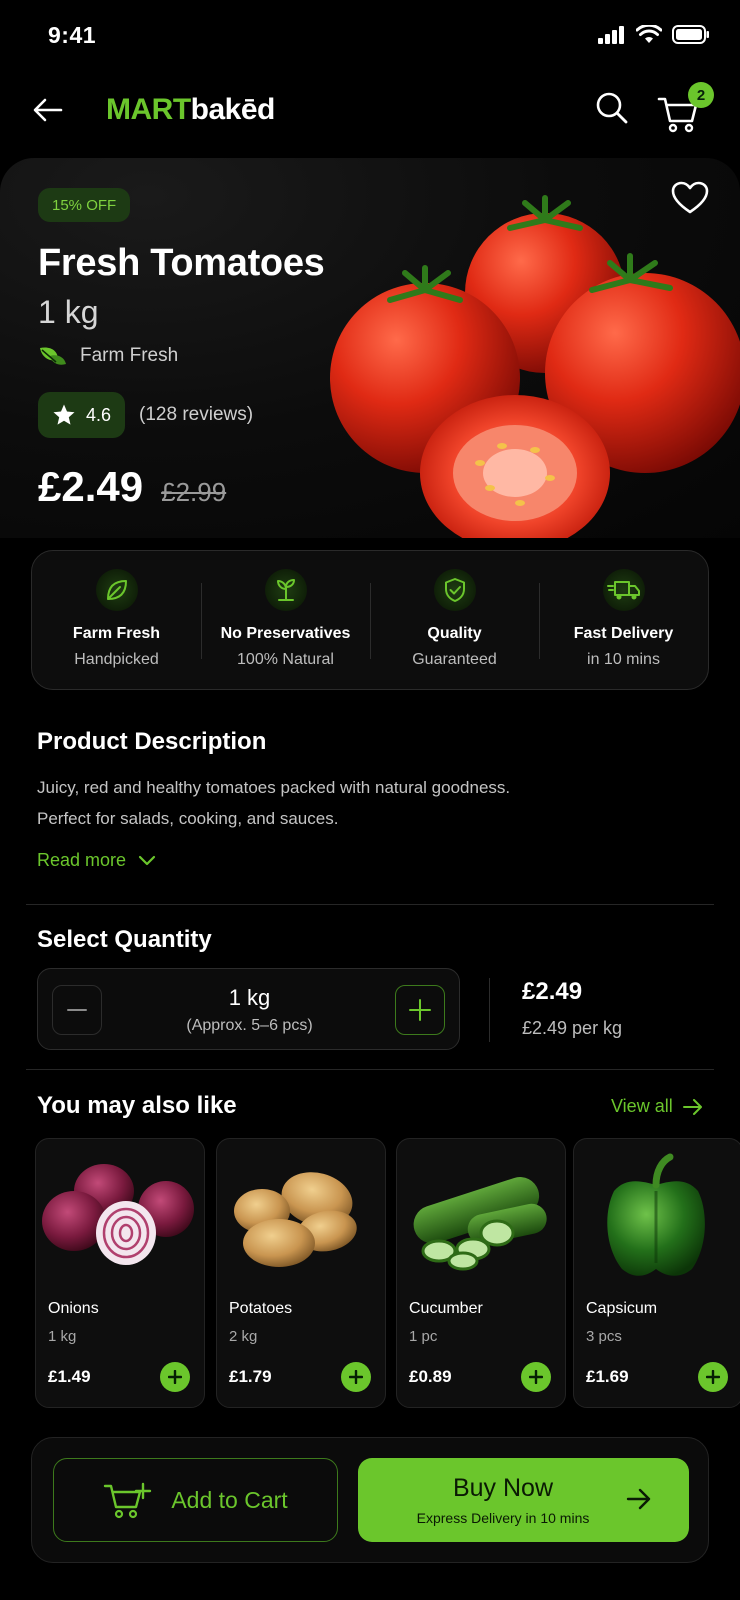  What do you see at coordinates (301, 1273) in the screenshot?
I see `product-card-potatoes: Potatoes 2 kg £1.79` at bounding box center [301, 1273].